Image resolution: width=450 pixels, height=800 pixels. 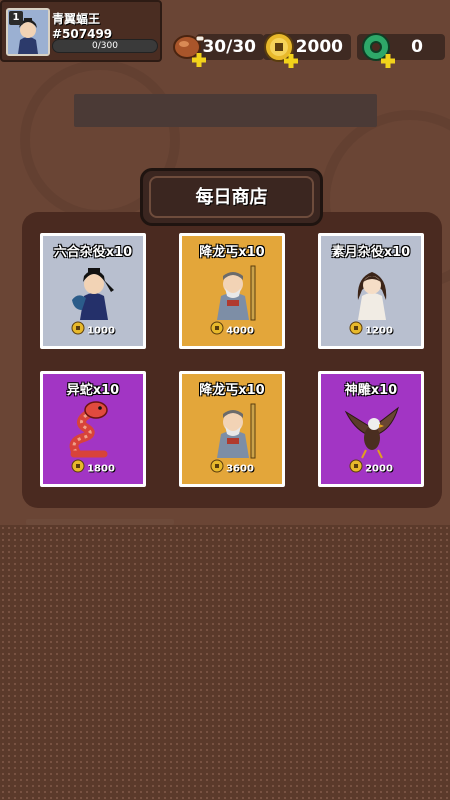 I want to click on price-value: 2000, so click(x=379, y=469).